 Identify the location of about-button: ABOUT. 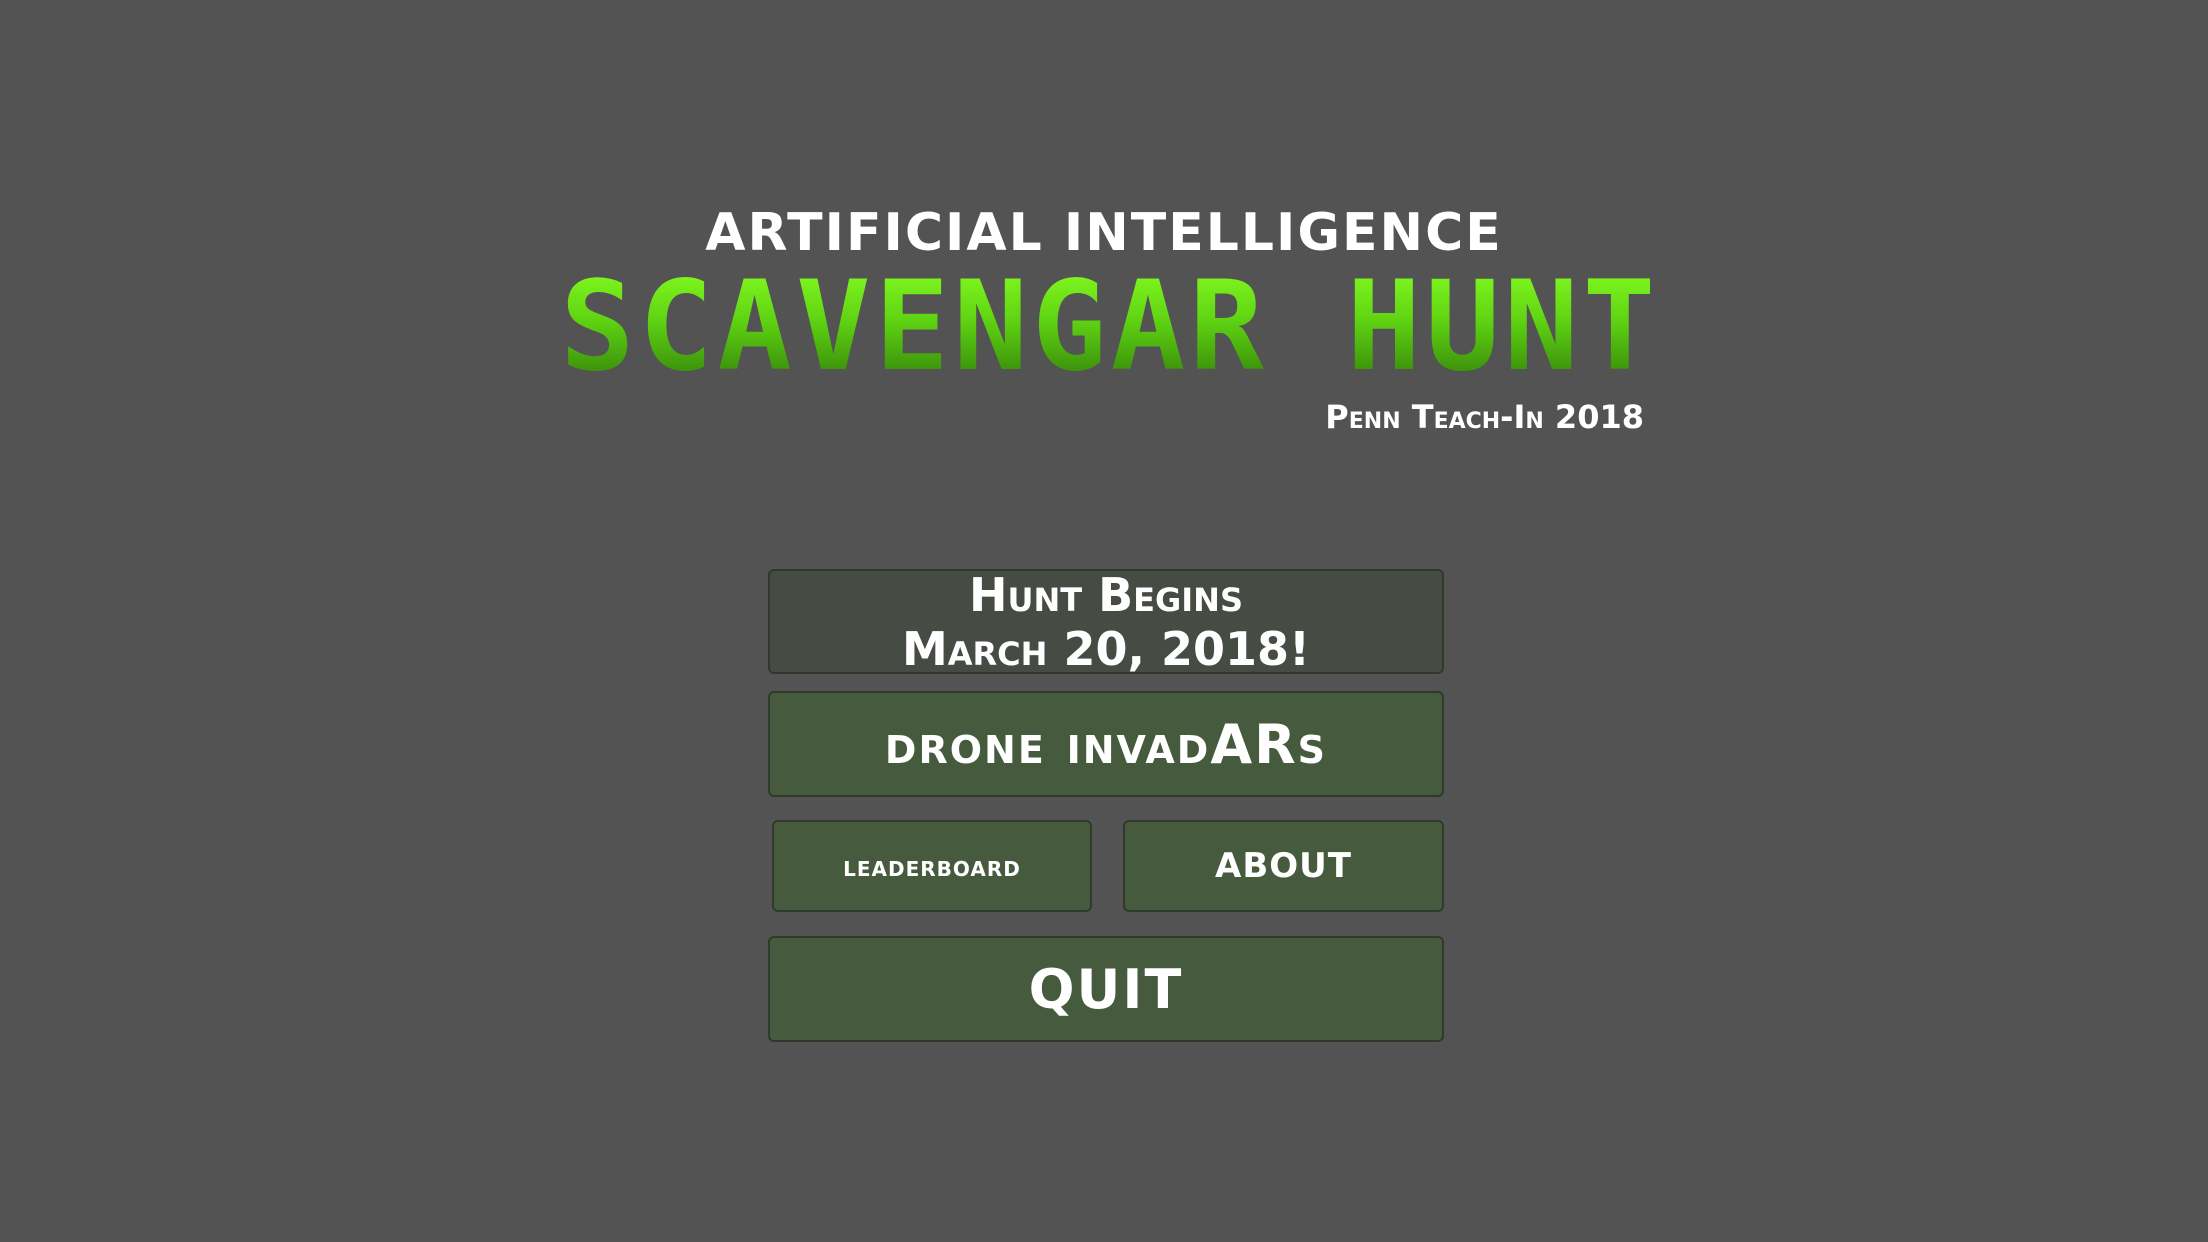
(1283, 866).